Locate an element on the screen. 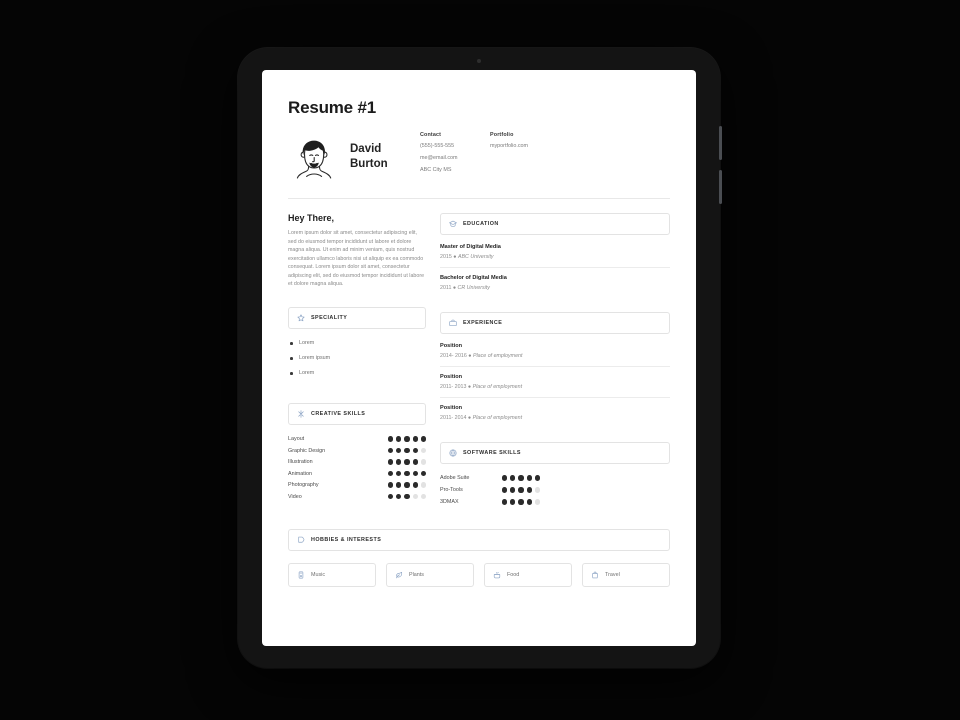  hobby-label: Plants is located at coordinates (416, 575).